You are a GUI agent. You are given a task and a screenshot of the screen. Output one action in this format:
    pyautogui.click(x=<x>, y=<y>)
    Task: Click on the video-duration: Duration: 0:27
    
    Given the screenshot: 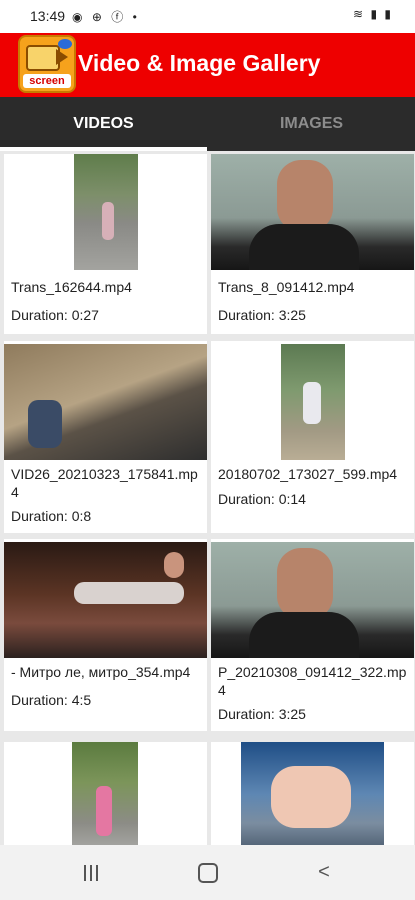 What is the action you would take?
    pyautogui.click(x=55, y=315)
    